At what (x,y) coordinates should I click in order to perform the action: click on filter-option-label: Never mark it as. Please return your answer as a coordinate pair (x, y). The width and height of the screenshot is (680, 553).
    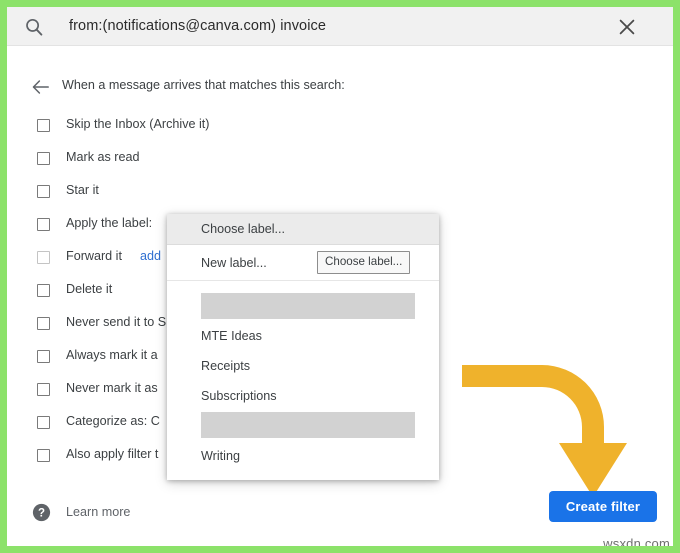
    Looking at the image, I should click on (112, 388).